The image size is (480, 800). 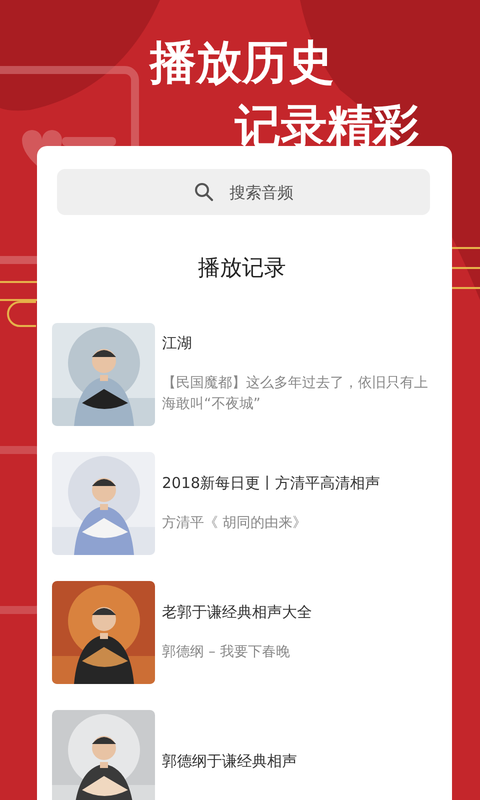 What do you see at coordinates (229, 761) in the screenshot?
I see `record-title: 郭德纲于谦经典相声` at bounding box center [229, 761].